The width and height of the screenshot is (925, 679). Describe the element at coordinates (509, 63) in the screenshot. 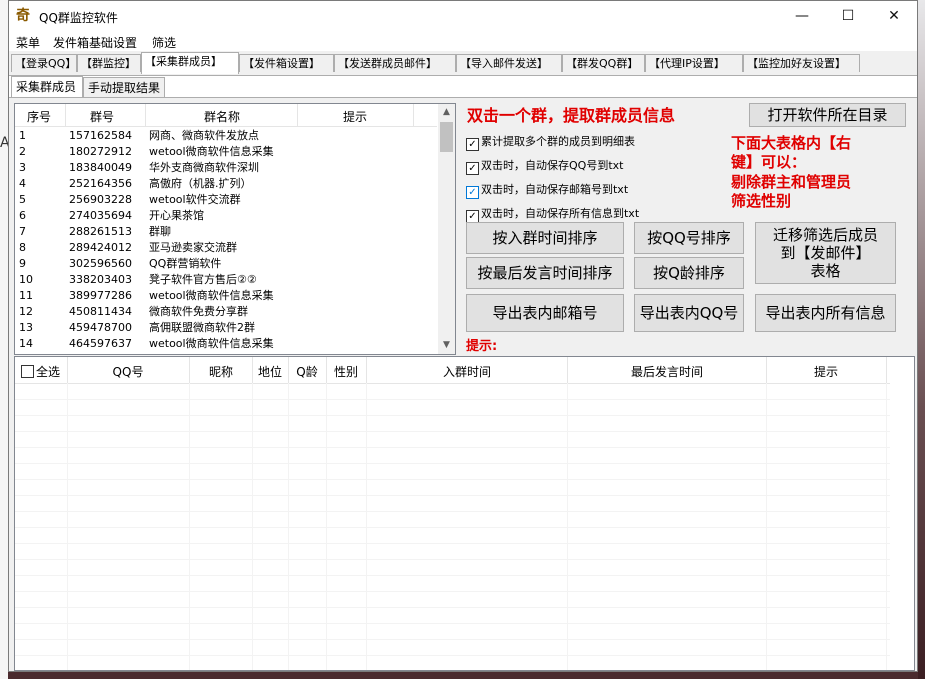

I see `tab-import-mail-send: 【导入邮件发送】` at that location.